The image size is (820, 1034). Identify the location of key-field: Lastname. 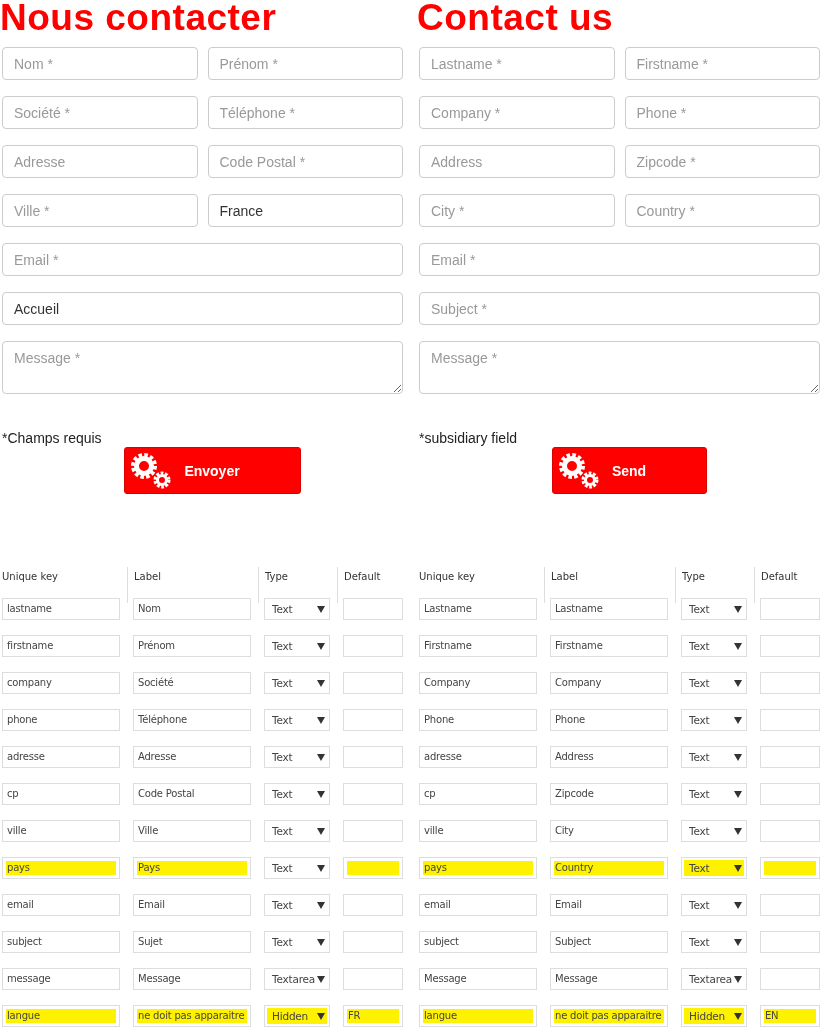
(478, 609).